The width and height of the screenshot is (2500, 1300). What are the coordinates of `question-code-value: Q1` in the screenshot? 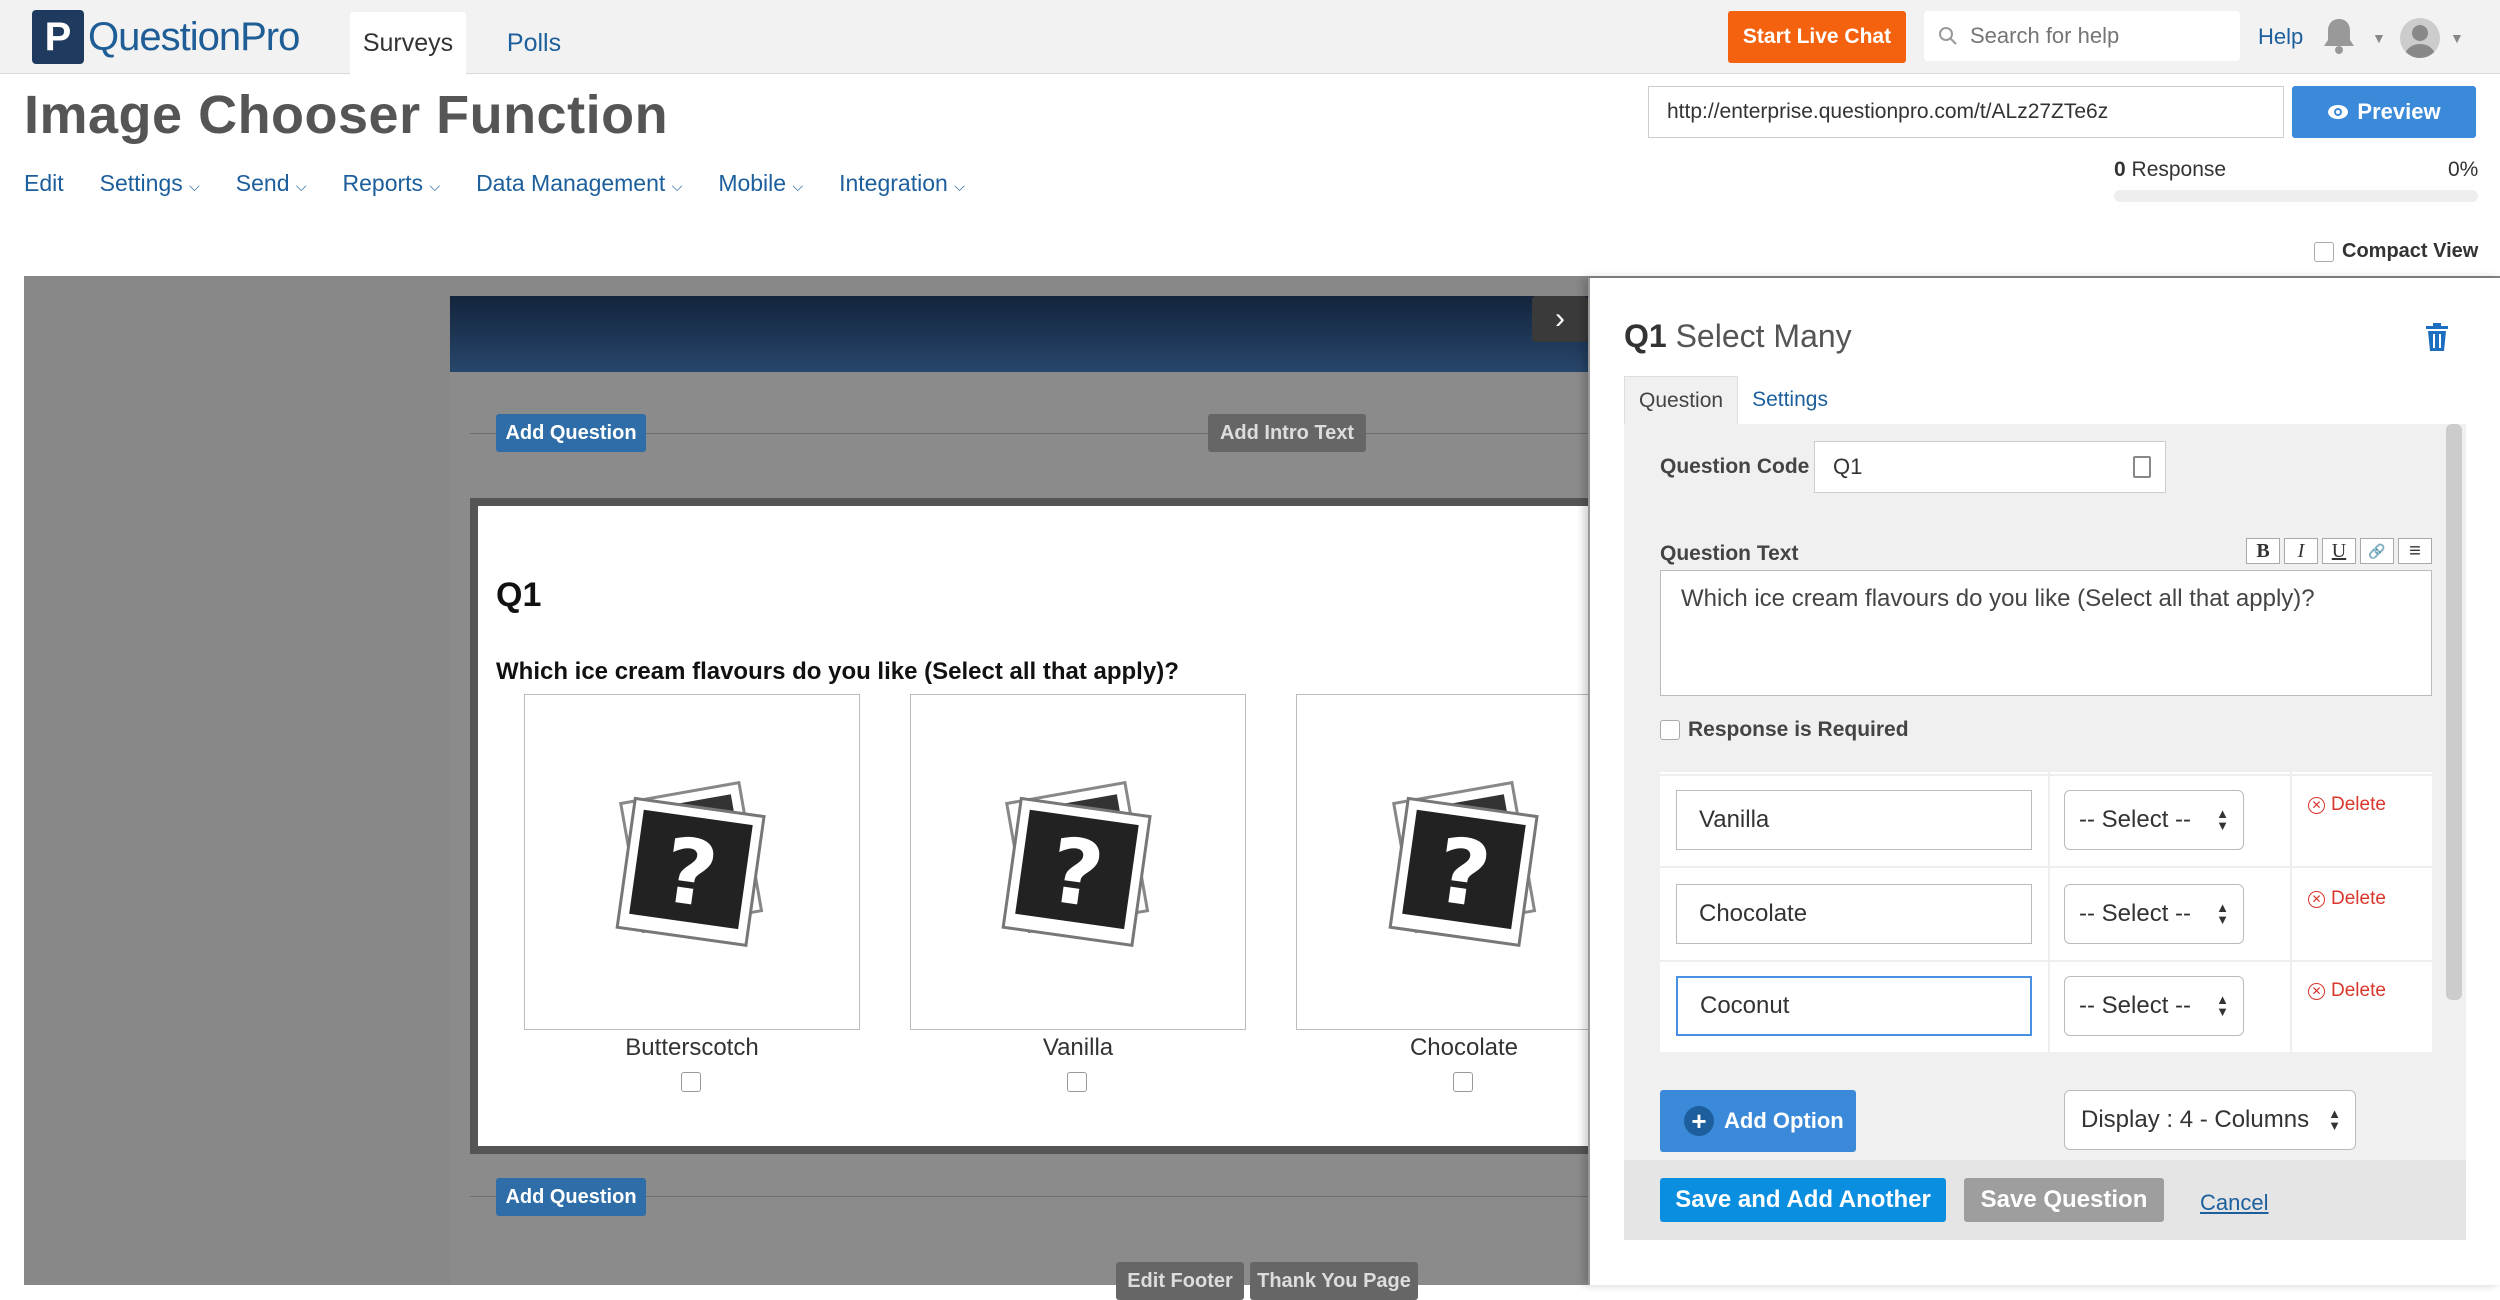 It's located at (1848, 466).